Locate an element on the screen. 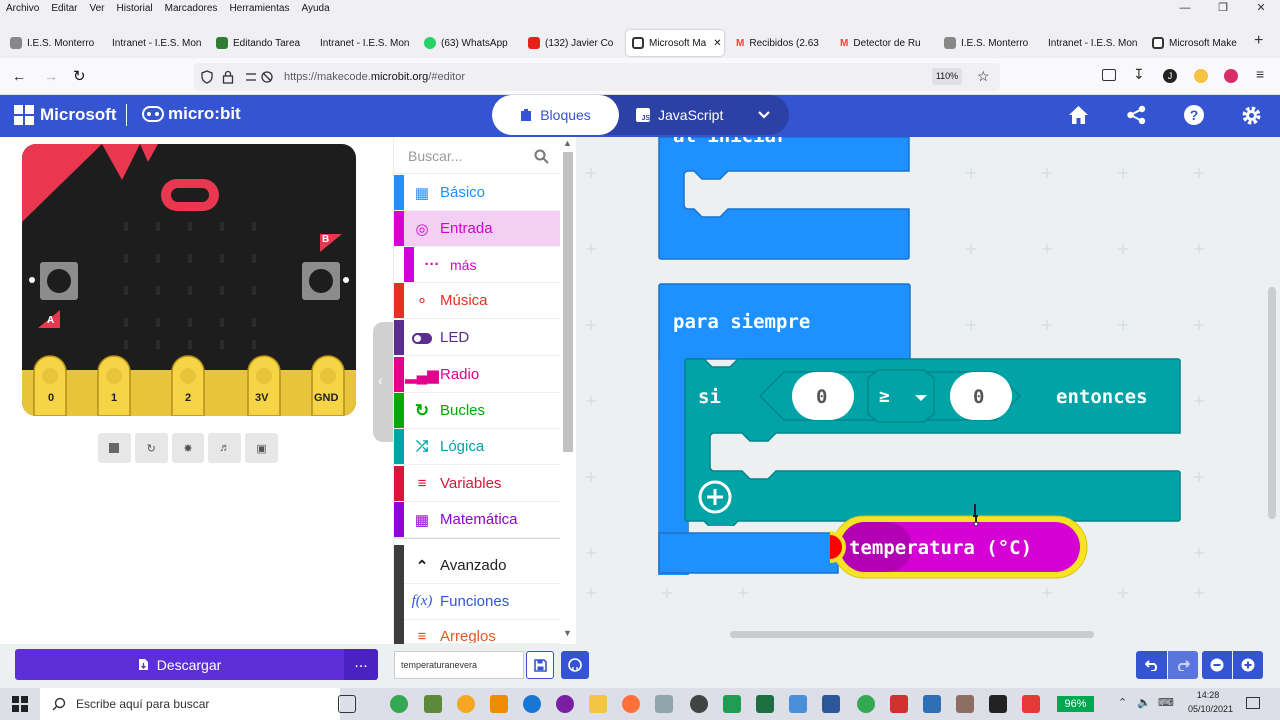 This screenshot has width=1280, height=720. restore-icon: ❐ is located at coordinates (1223, 8).